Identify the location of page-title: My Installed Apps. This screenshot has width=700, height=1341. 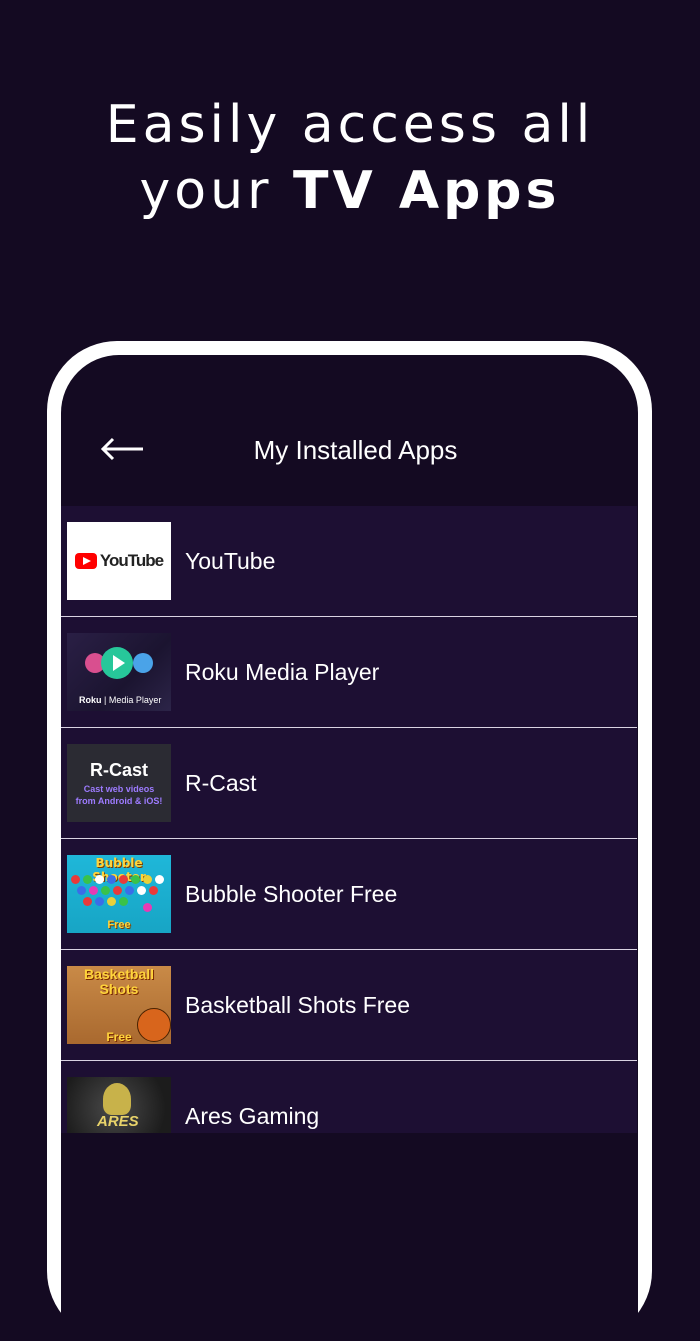
(355, 450).